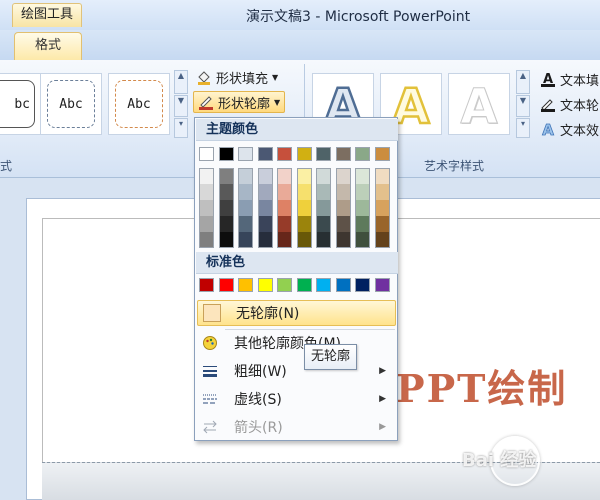  I want to click on arrows-menu-item: 箭头(R) ▶, so click(297, 427).